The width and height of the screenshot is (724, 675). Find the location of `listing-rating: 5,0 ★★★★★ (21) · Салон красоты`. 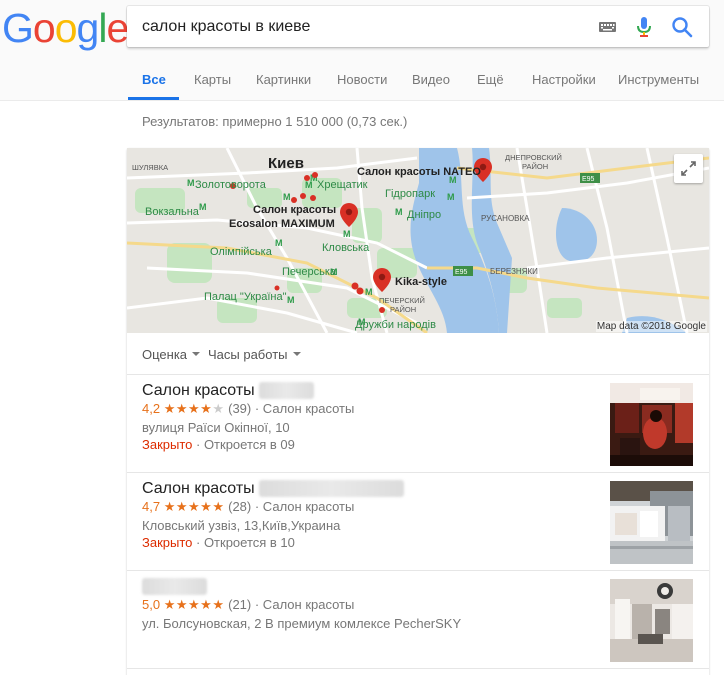

listing-rating: 5,0 ★★★★★ (21) · Салон красоты is located at coordinates (248, 605).